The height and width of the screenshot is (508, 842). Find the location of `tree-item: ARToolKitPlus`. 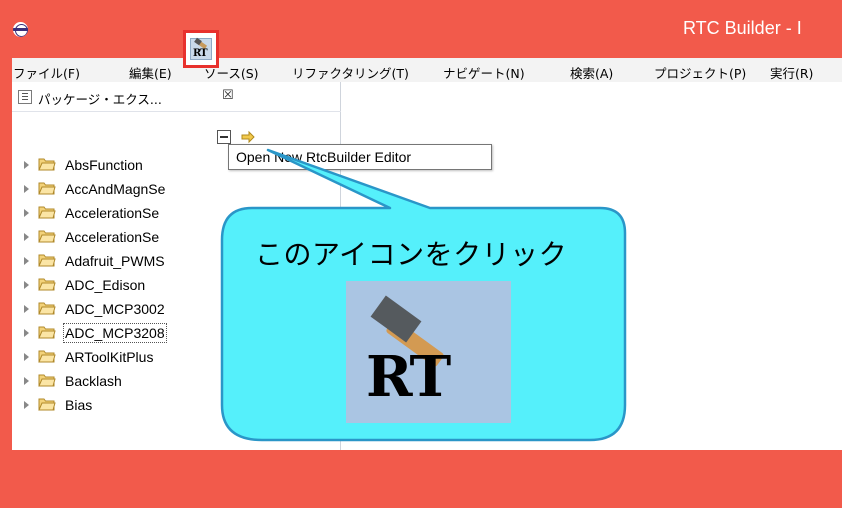

tree-item: ARToolKitPlus is located at coordinates (176, 357).